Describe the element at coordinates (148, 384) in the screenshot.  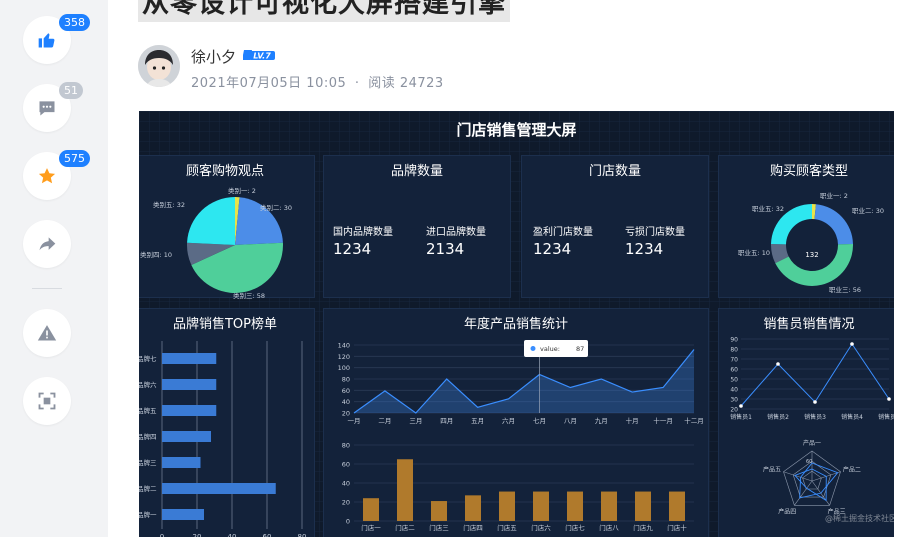
I see `category-label: 品牌六` at that location.